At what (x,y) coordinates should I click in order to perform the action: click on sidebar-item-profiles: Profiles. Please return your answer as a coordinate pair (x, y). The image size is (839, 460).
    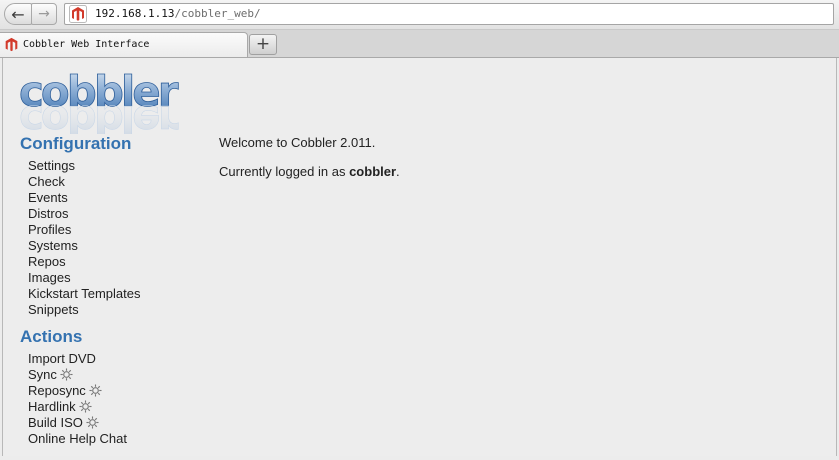
    Looking at the image, I should click on (84, 230).